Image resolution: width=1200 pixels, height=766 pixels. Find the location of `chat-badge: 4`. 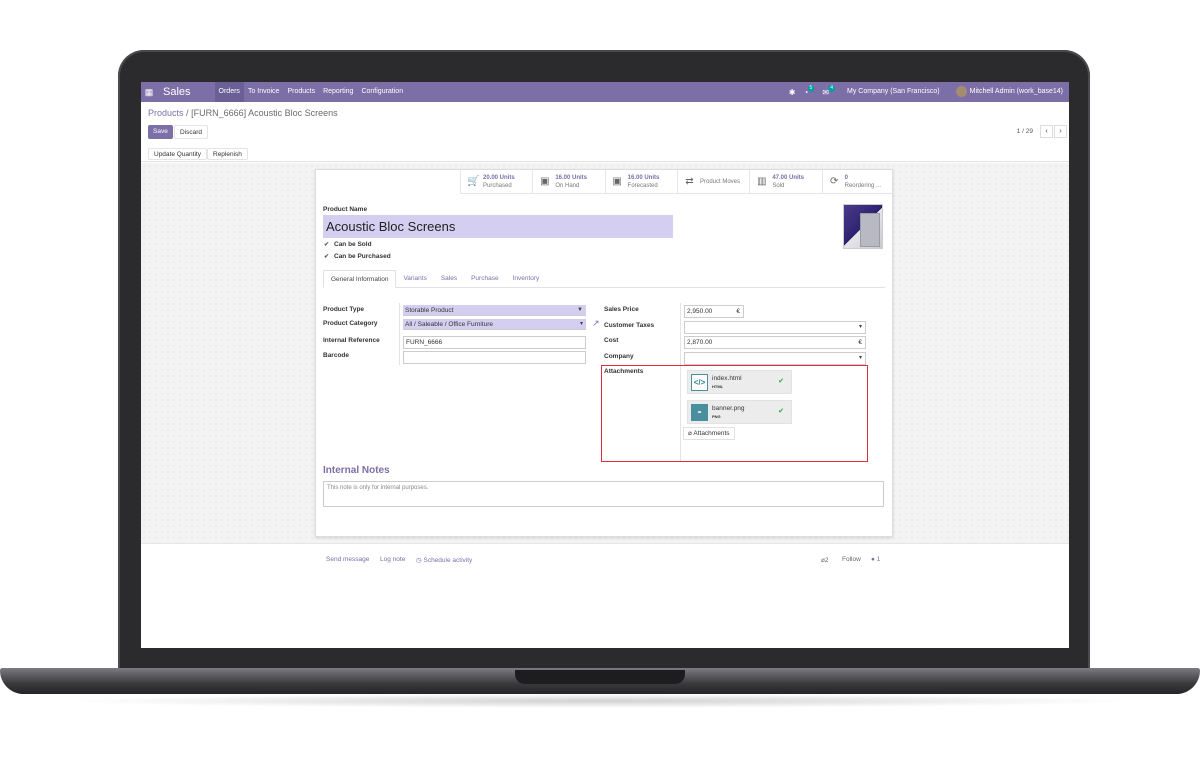

chat-badge: 4 is located at coordinates (832, 88).